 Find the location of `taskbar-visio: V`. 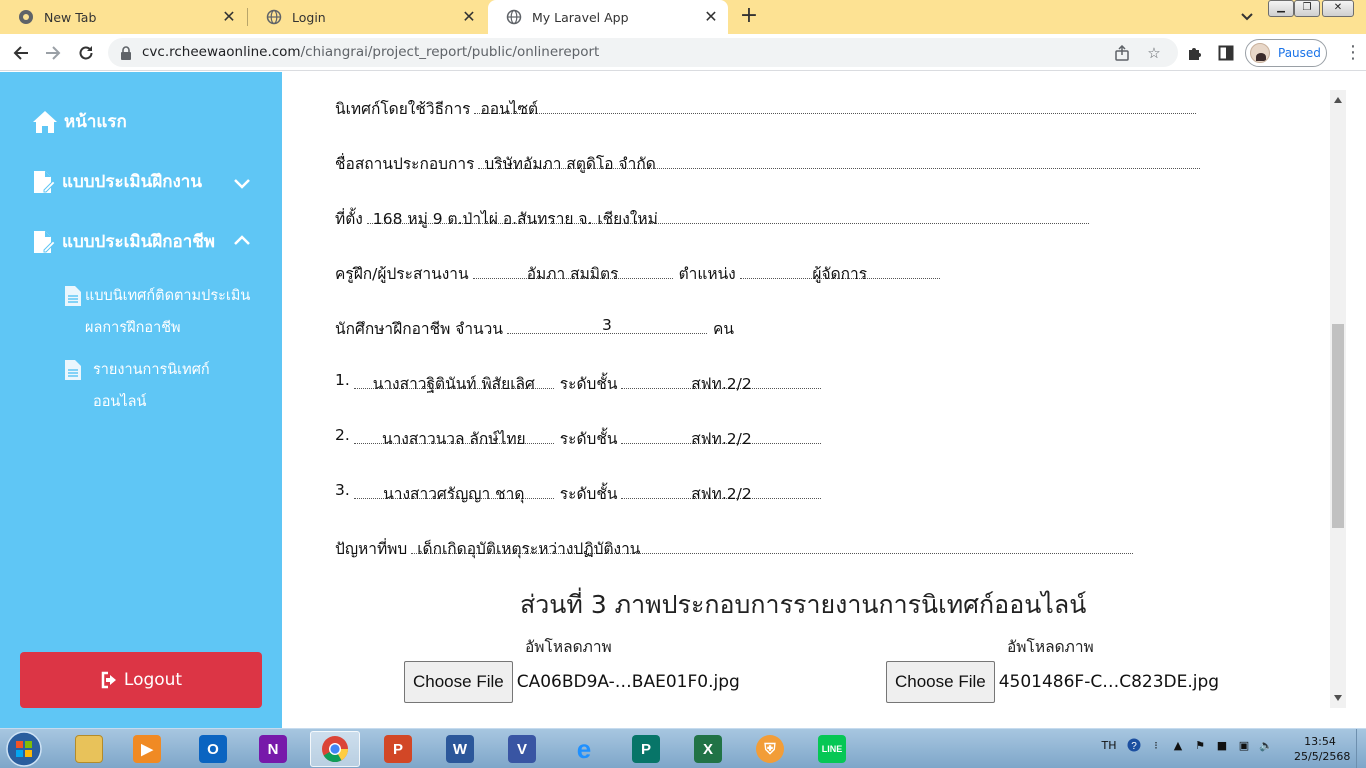

taskbar-visio: V is located at coordinates (522, 749).